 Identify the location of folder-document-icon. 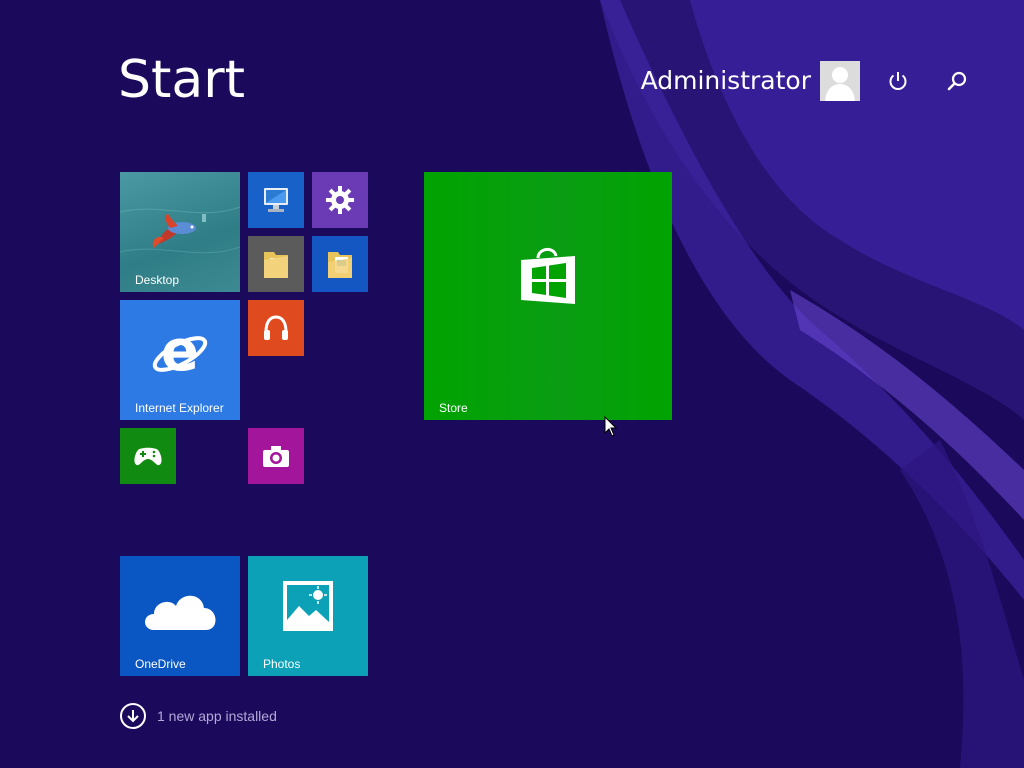
(340, 265).